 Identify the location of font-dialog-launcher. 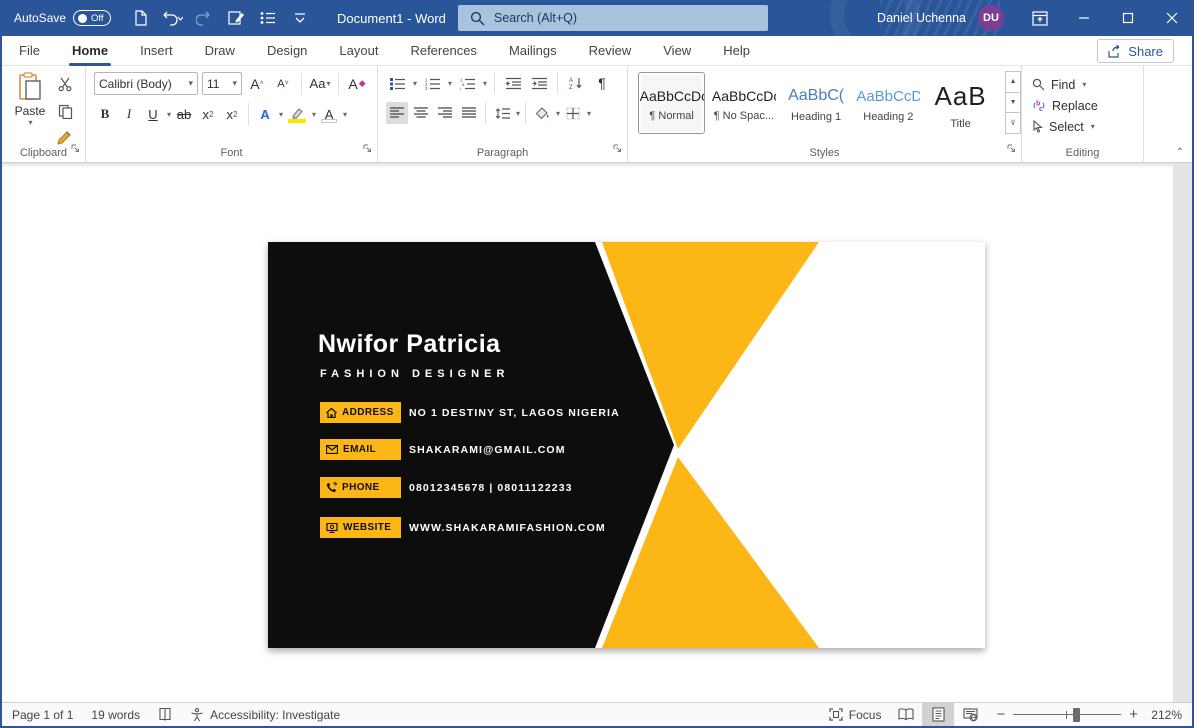
(367, 149).